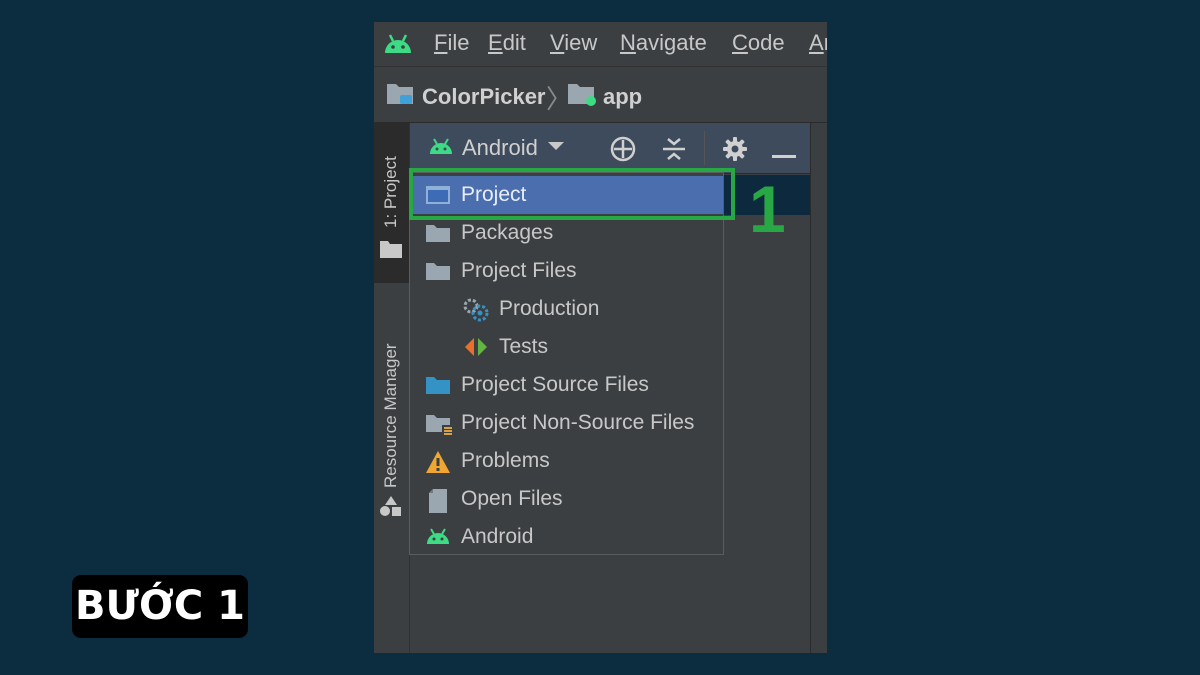  I want to click on tool-window-strip: 1: Project Resource Manager, so click(392, 388).